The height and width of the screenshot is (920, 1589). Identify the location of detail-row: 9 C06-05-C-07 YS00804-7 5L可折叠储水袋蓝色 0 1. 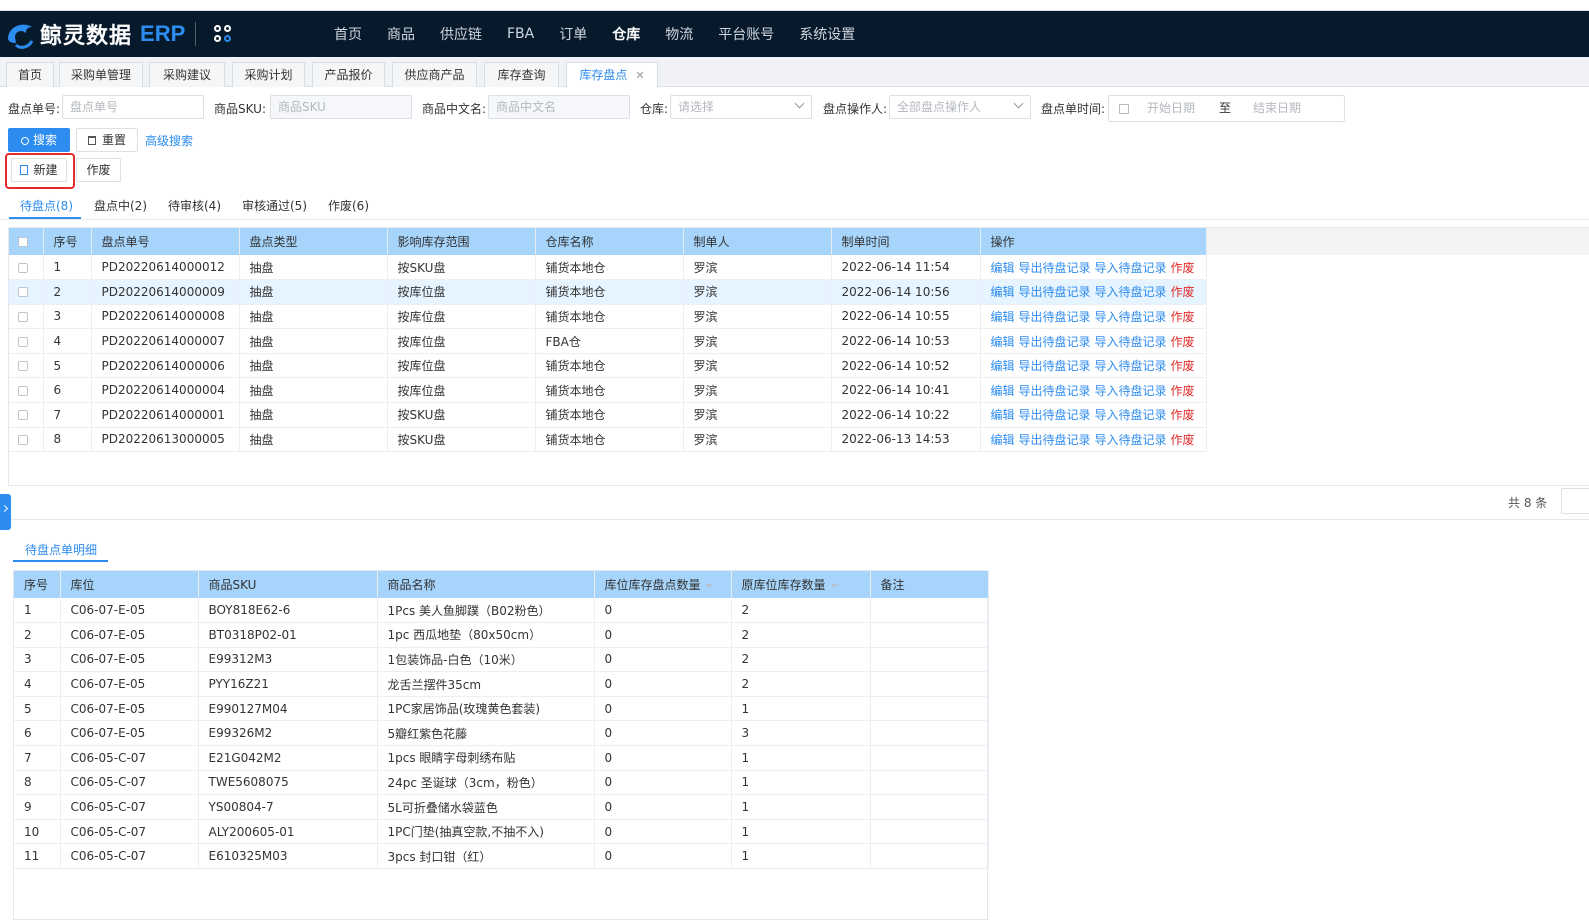
(501, 807).